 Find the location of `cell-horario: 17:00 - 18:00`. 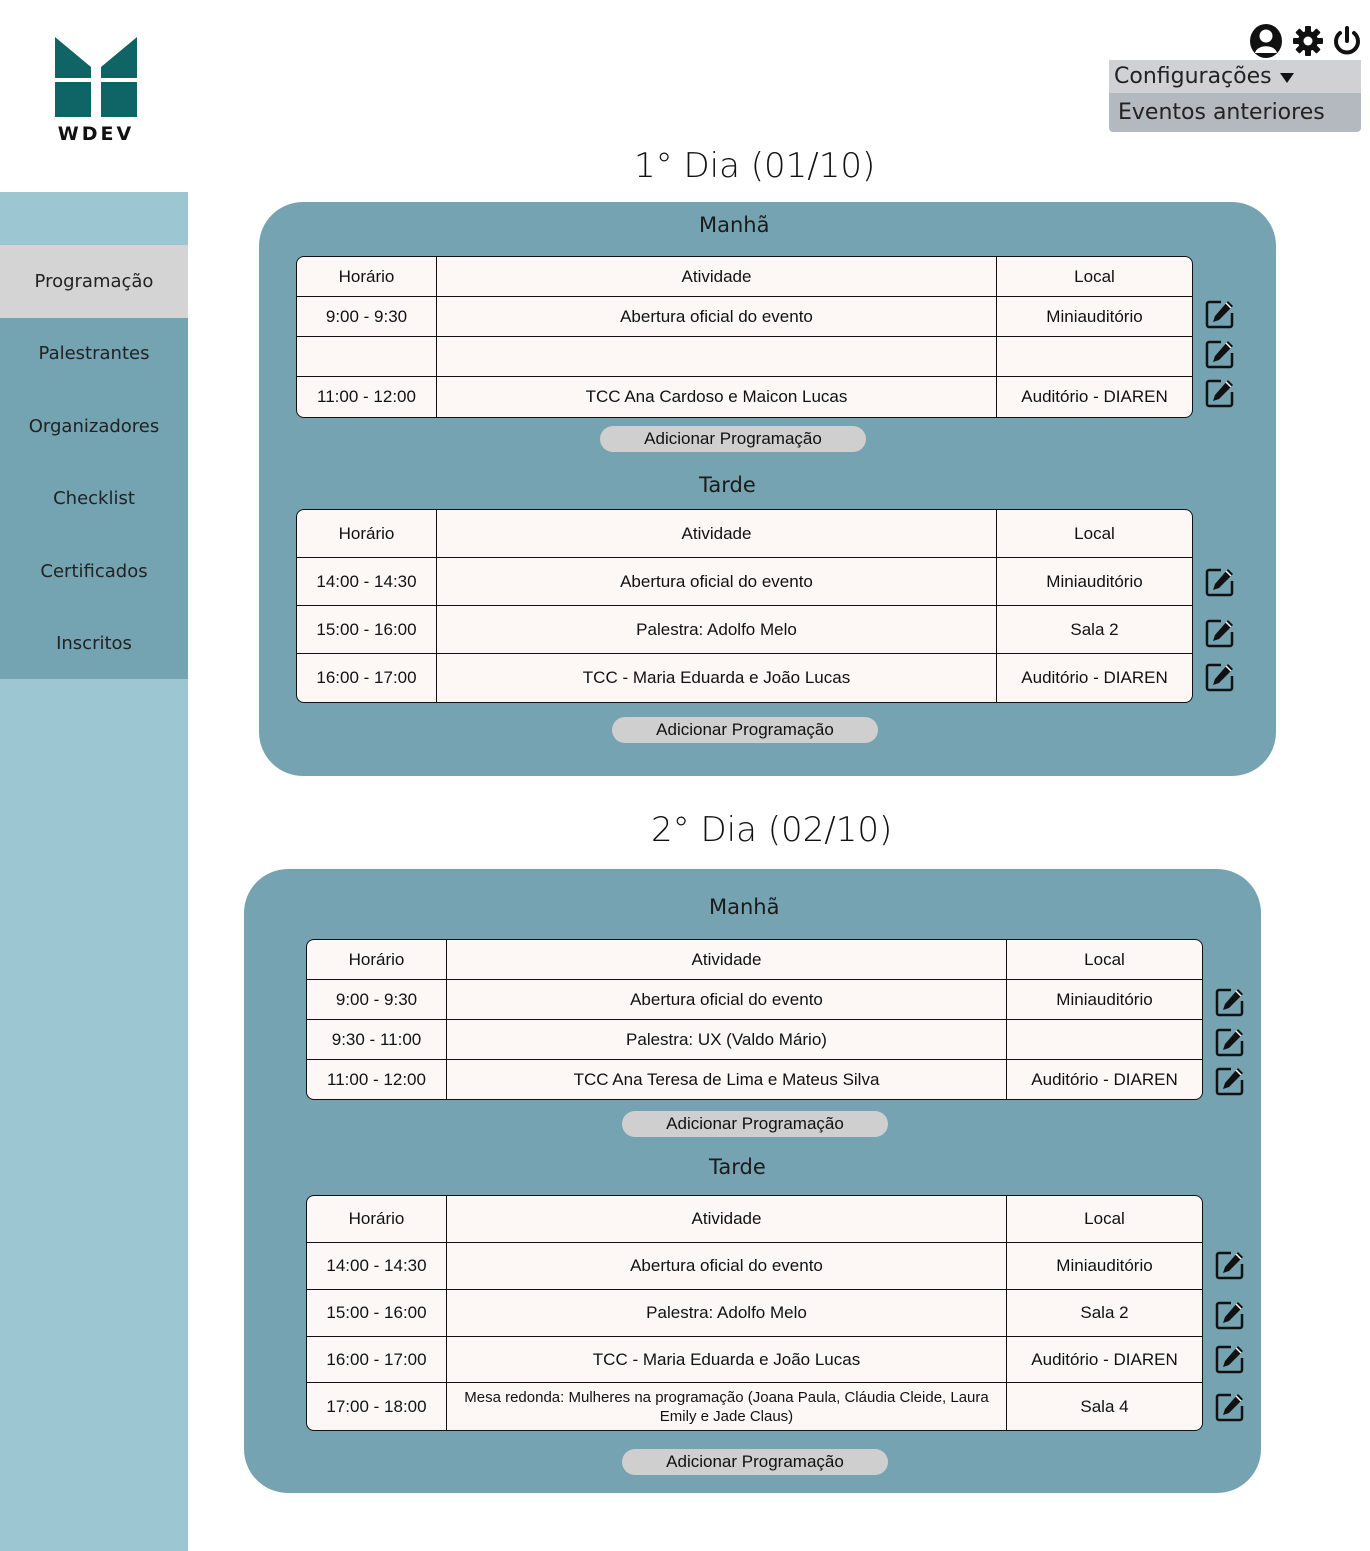

cell-horario: 17:00 - 18:00 is located at coordinates (377, 1406).